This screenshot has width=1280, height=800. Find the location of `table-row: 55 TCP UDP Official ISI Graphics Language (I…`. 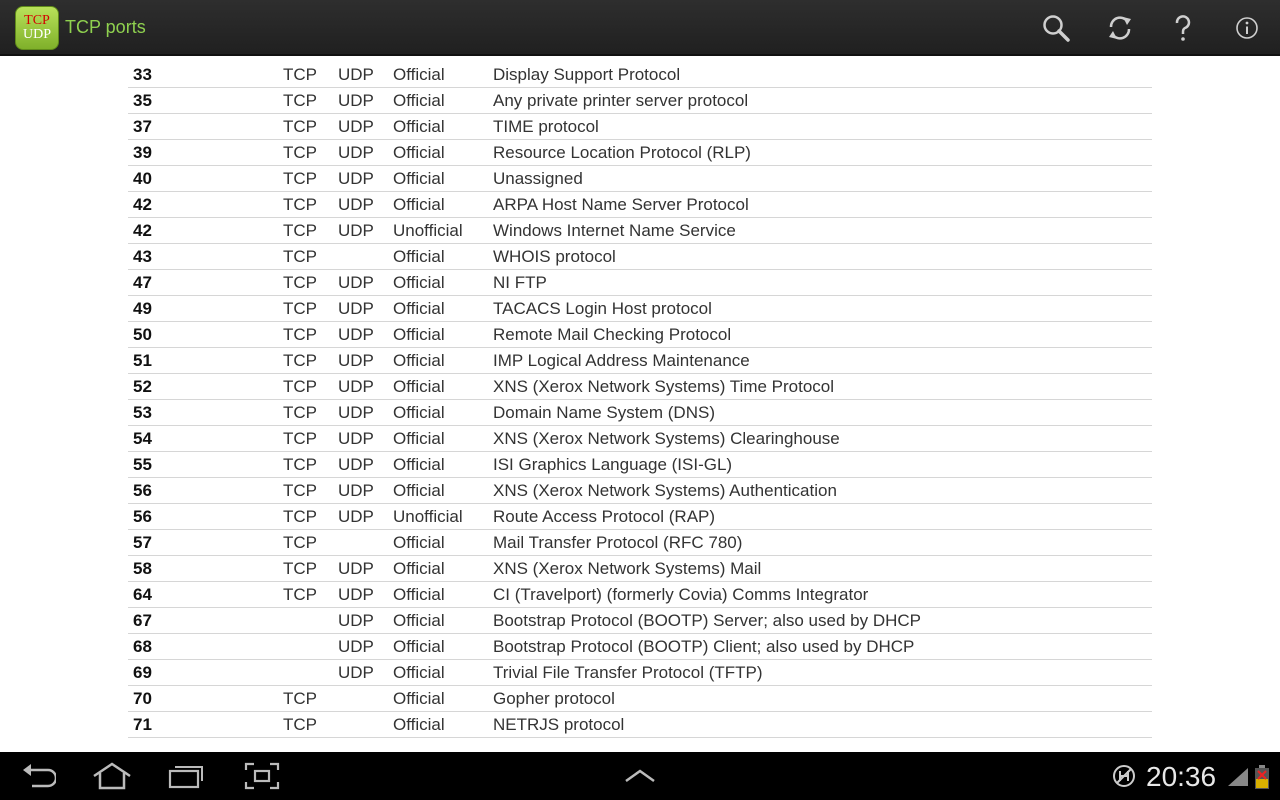

table-row: 55 TCP UDP Official ISI Graphics Language (I… is located at coordinates (640, 465).